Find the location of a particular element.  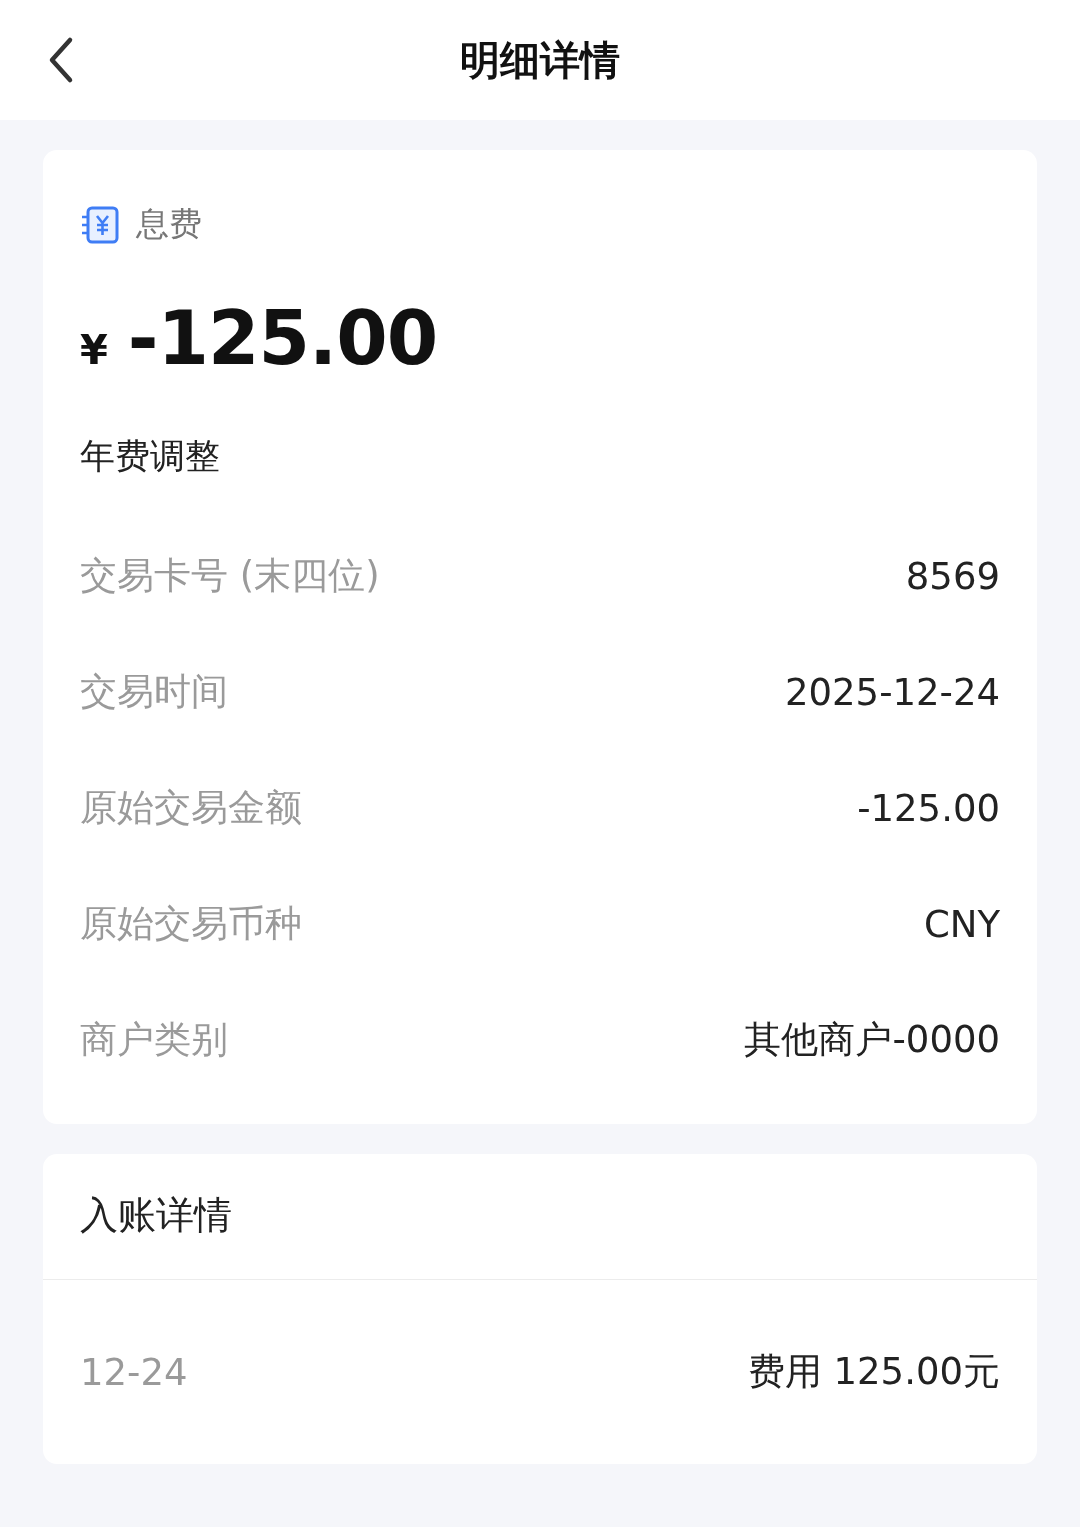

field-label: 交易时间 is located at coordinates (154, 692).